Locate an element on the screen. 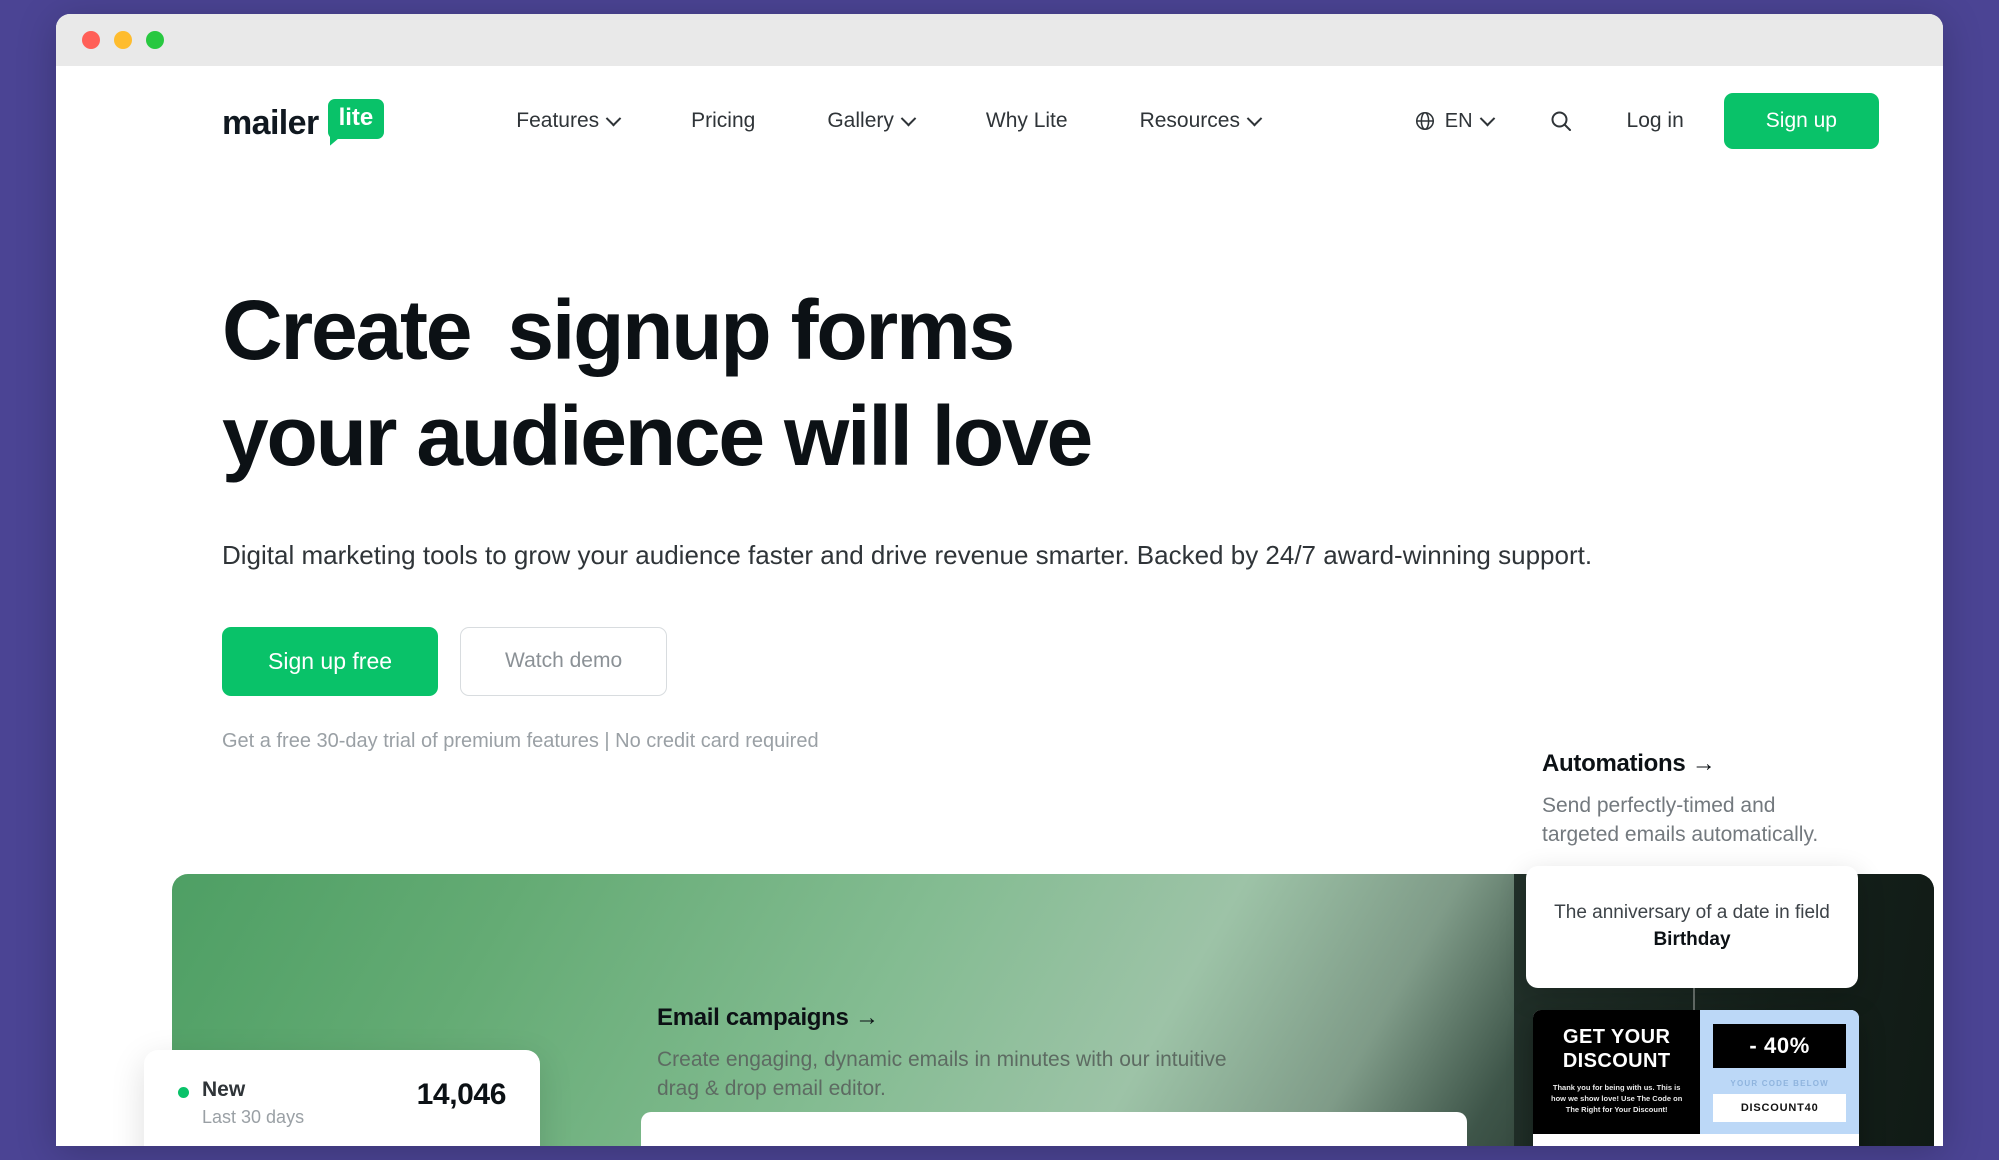 Image resolution: width=1999 pixels, height=1160 pixels. stat-label: New is located at coordinates (224, 1089).